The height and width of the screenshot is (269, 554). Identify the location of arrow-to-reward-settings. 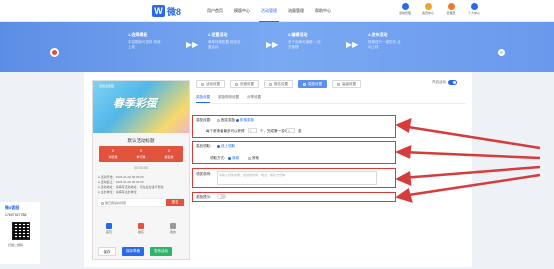
(471, 137).